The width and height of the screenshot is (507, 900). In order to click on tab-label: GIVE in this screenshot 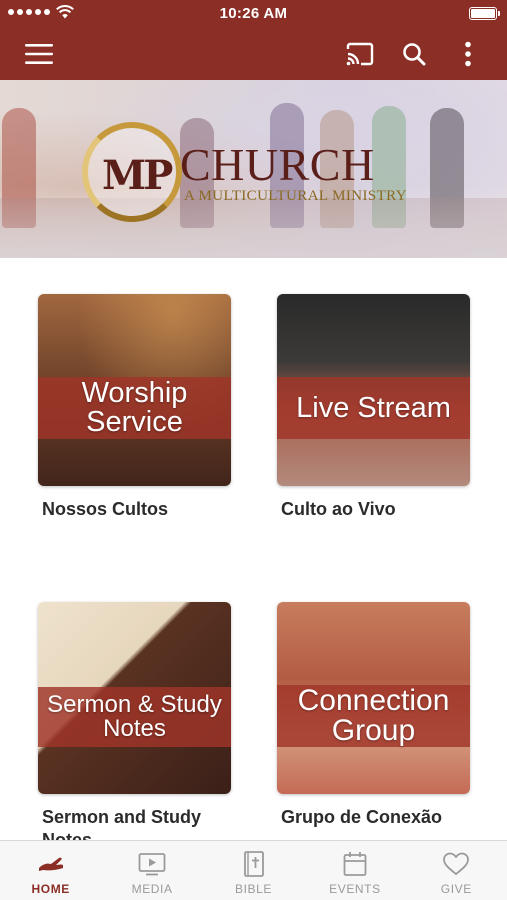, I will do `click(456, 889)`.